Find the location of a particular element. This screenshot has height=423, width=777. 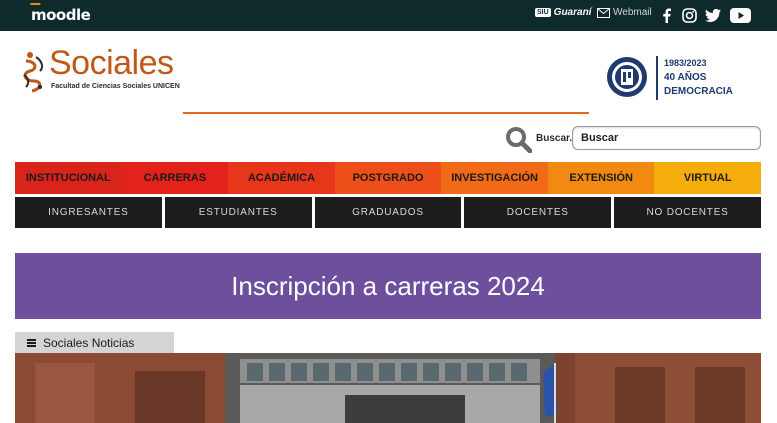

nav-item-investigacion: INVESTIGACIÓN is located at coordinates (494, 178).